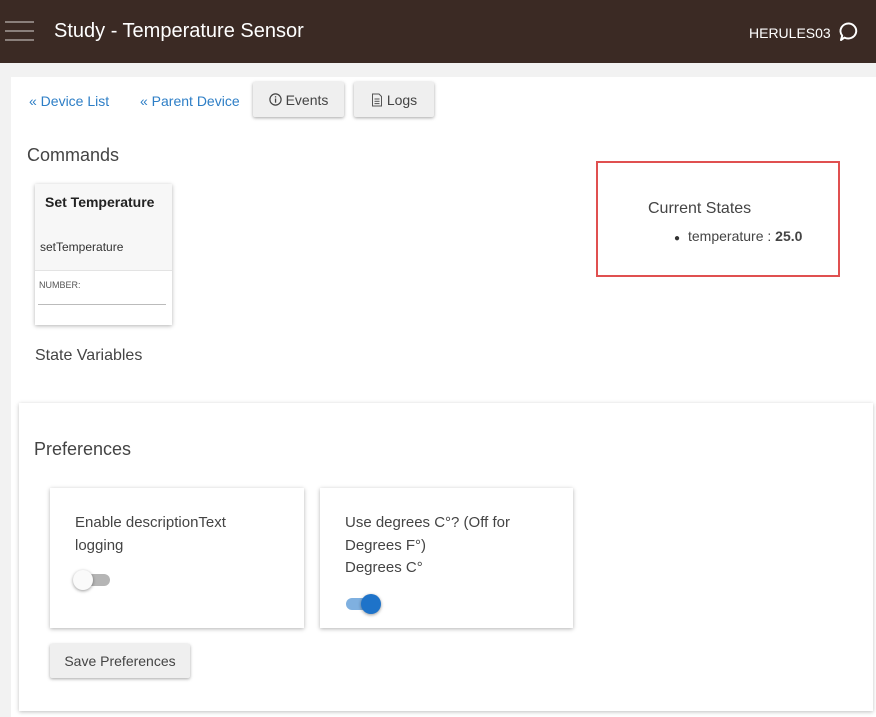 The width and height of the screenshot is (876, 717). What do you see at coordinates (190, 101) in the screenshot?
I see `parent-device-link: « Parent Device` at bounding box center [190, 101].